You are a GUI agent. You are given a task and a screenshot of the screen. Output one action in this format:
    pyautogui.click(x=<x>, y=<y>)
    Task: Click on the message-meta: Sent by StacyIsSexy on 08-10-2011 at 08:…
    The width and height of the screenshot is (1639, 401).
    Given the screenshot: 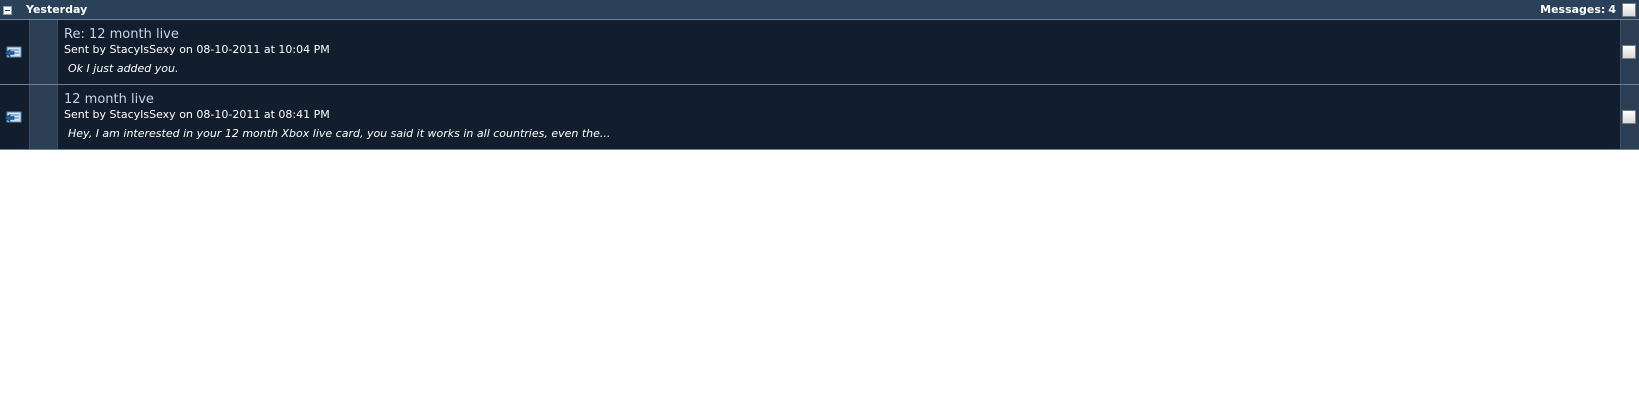 What is the action you would take?
    pyautogui.click(x=197, y=114)
    